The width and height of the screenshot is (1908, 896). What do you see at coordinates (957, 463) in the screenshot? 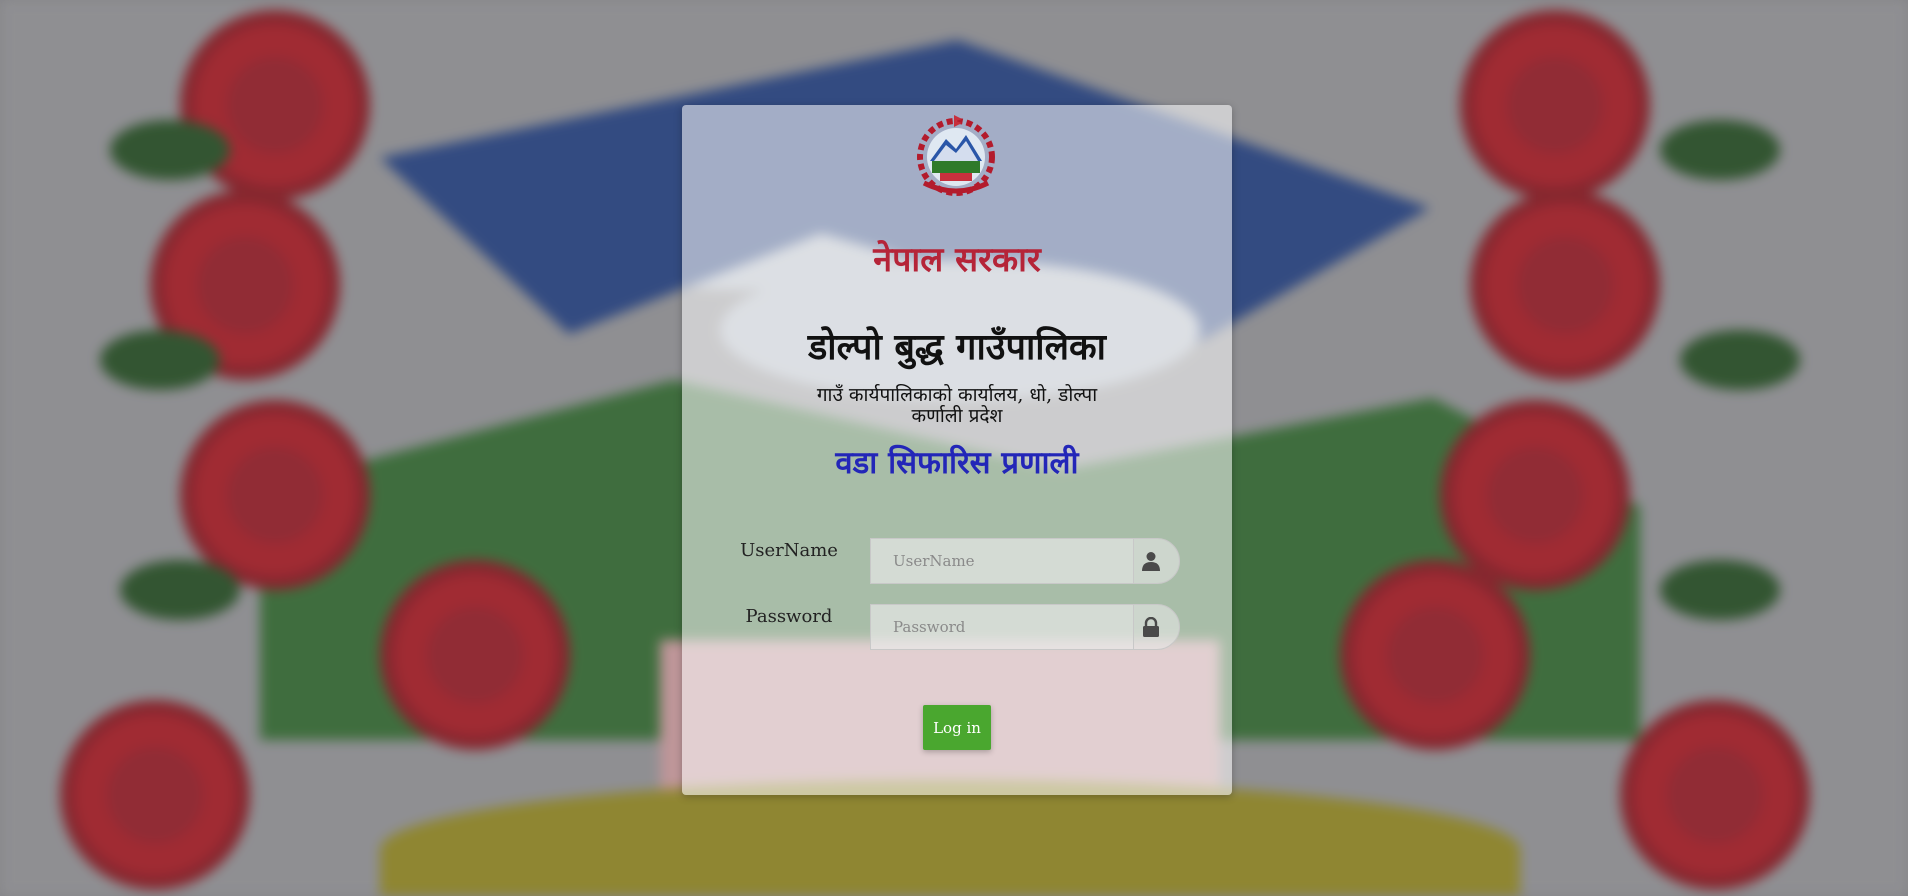
I see `system-title: वडा सिफारिस प्रणाली` at bounding box center [957, 463].